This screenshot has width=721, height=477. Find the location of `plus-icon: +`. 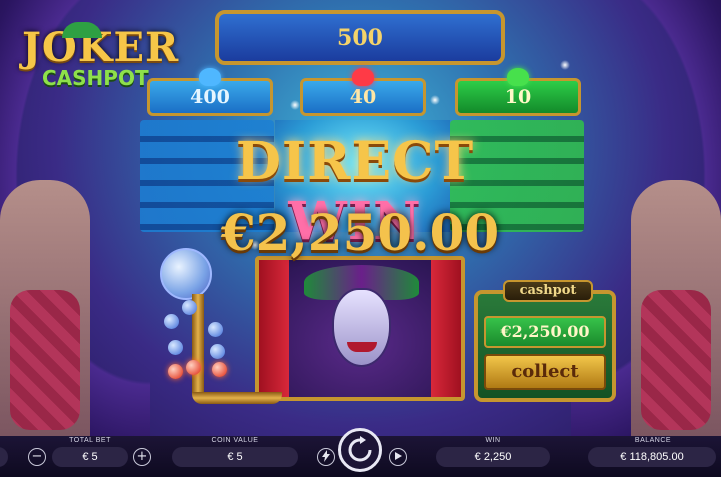

plus-icon: + is located at coordinates (142, 456).